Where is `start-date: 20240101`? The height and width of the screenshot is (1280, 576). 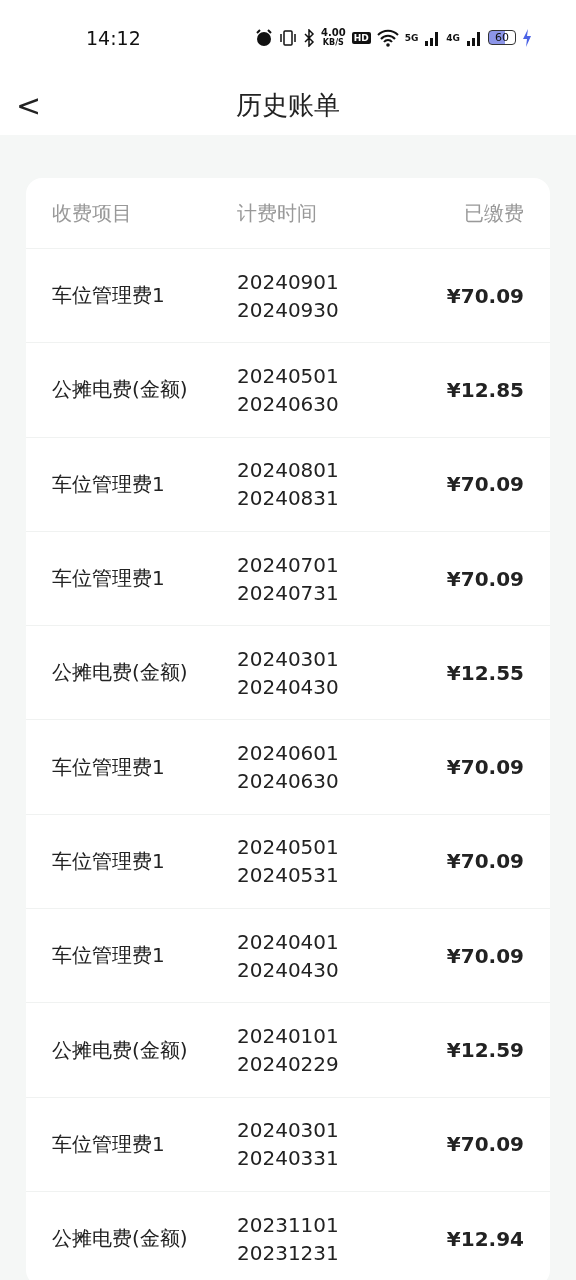 start-date: 20240101 is located at coordinates (288, 1036).